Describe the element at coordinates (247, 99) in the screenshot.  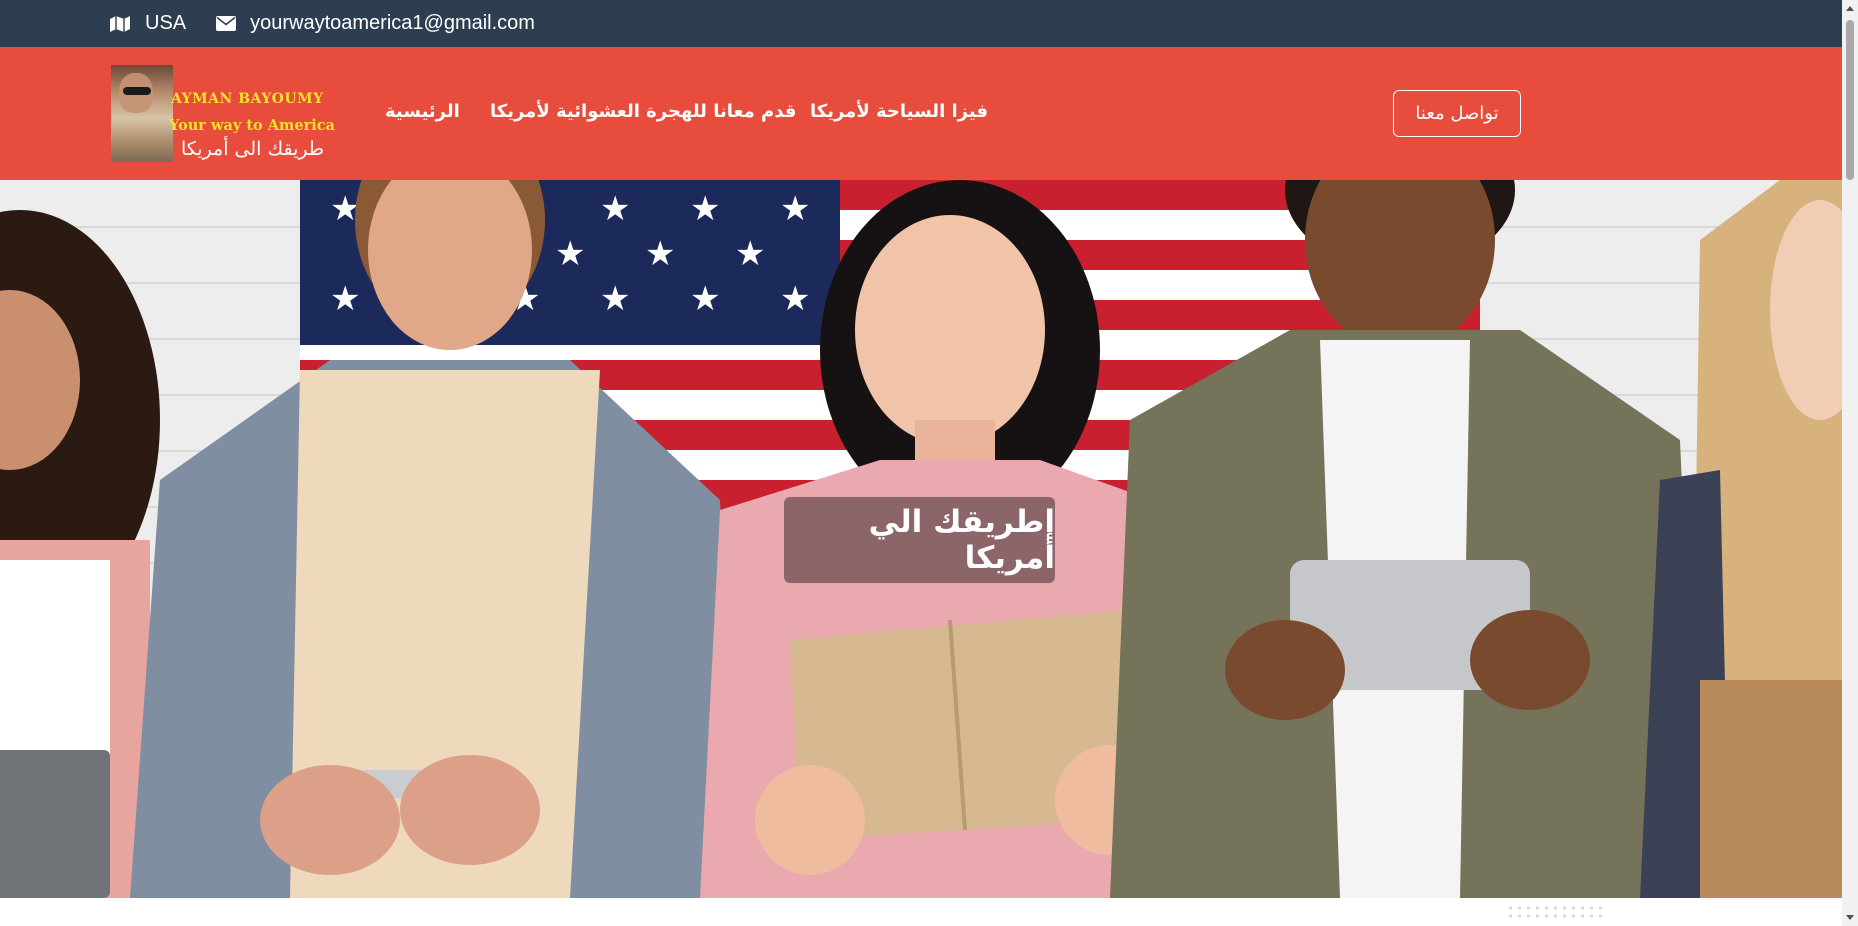
I see `logo-name: AYMAN BAYOUMY` at that location.